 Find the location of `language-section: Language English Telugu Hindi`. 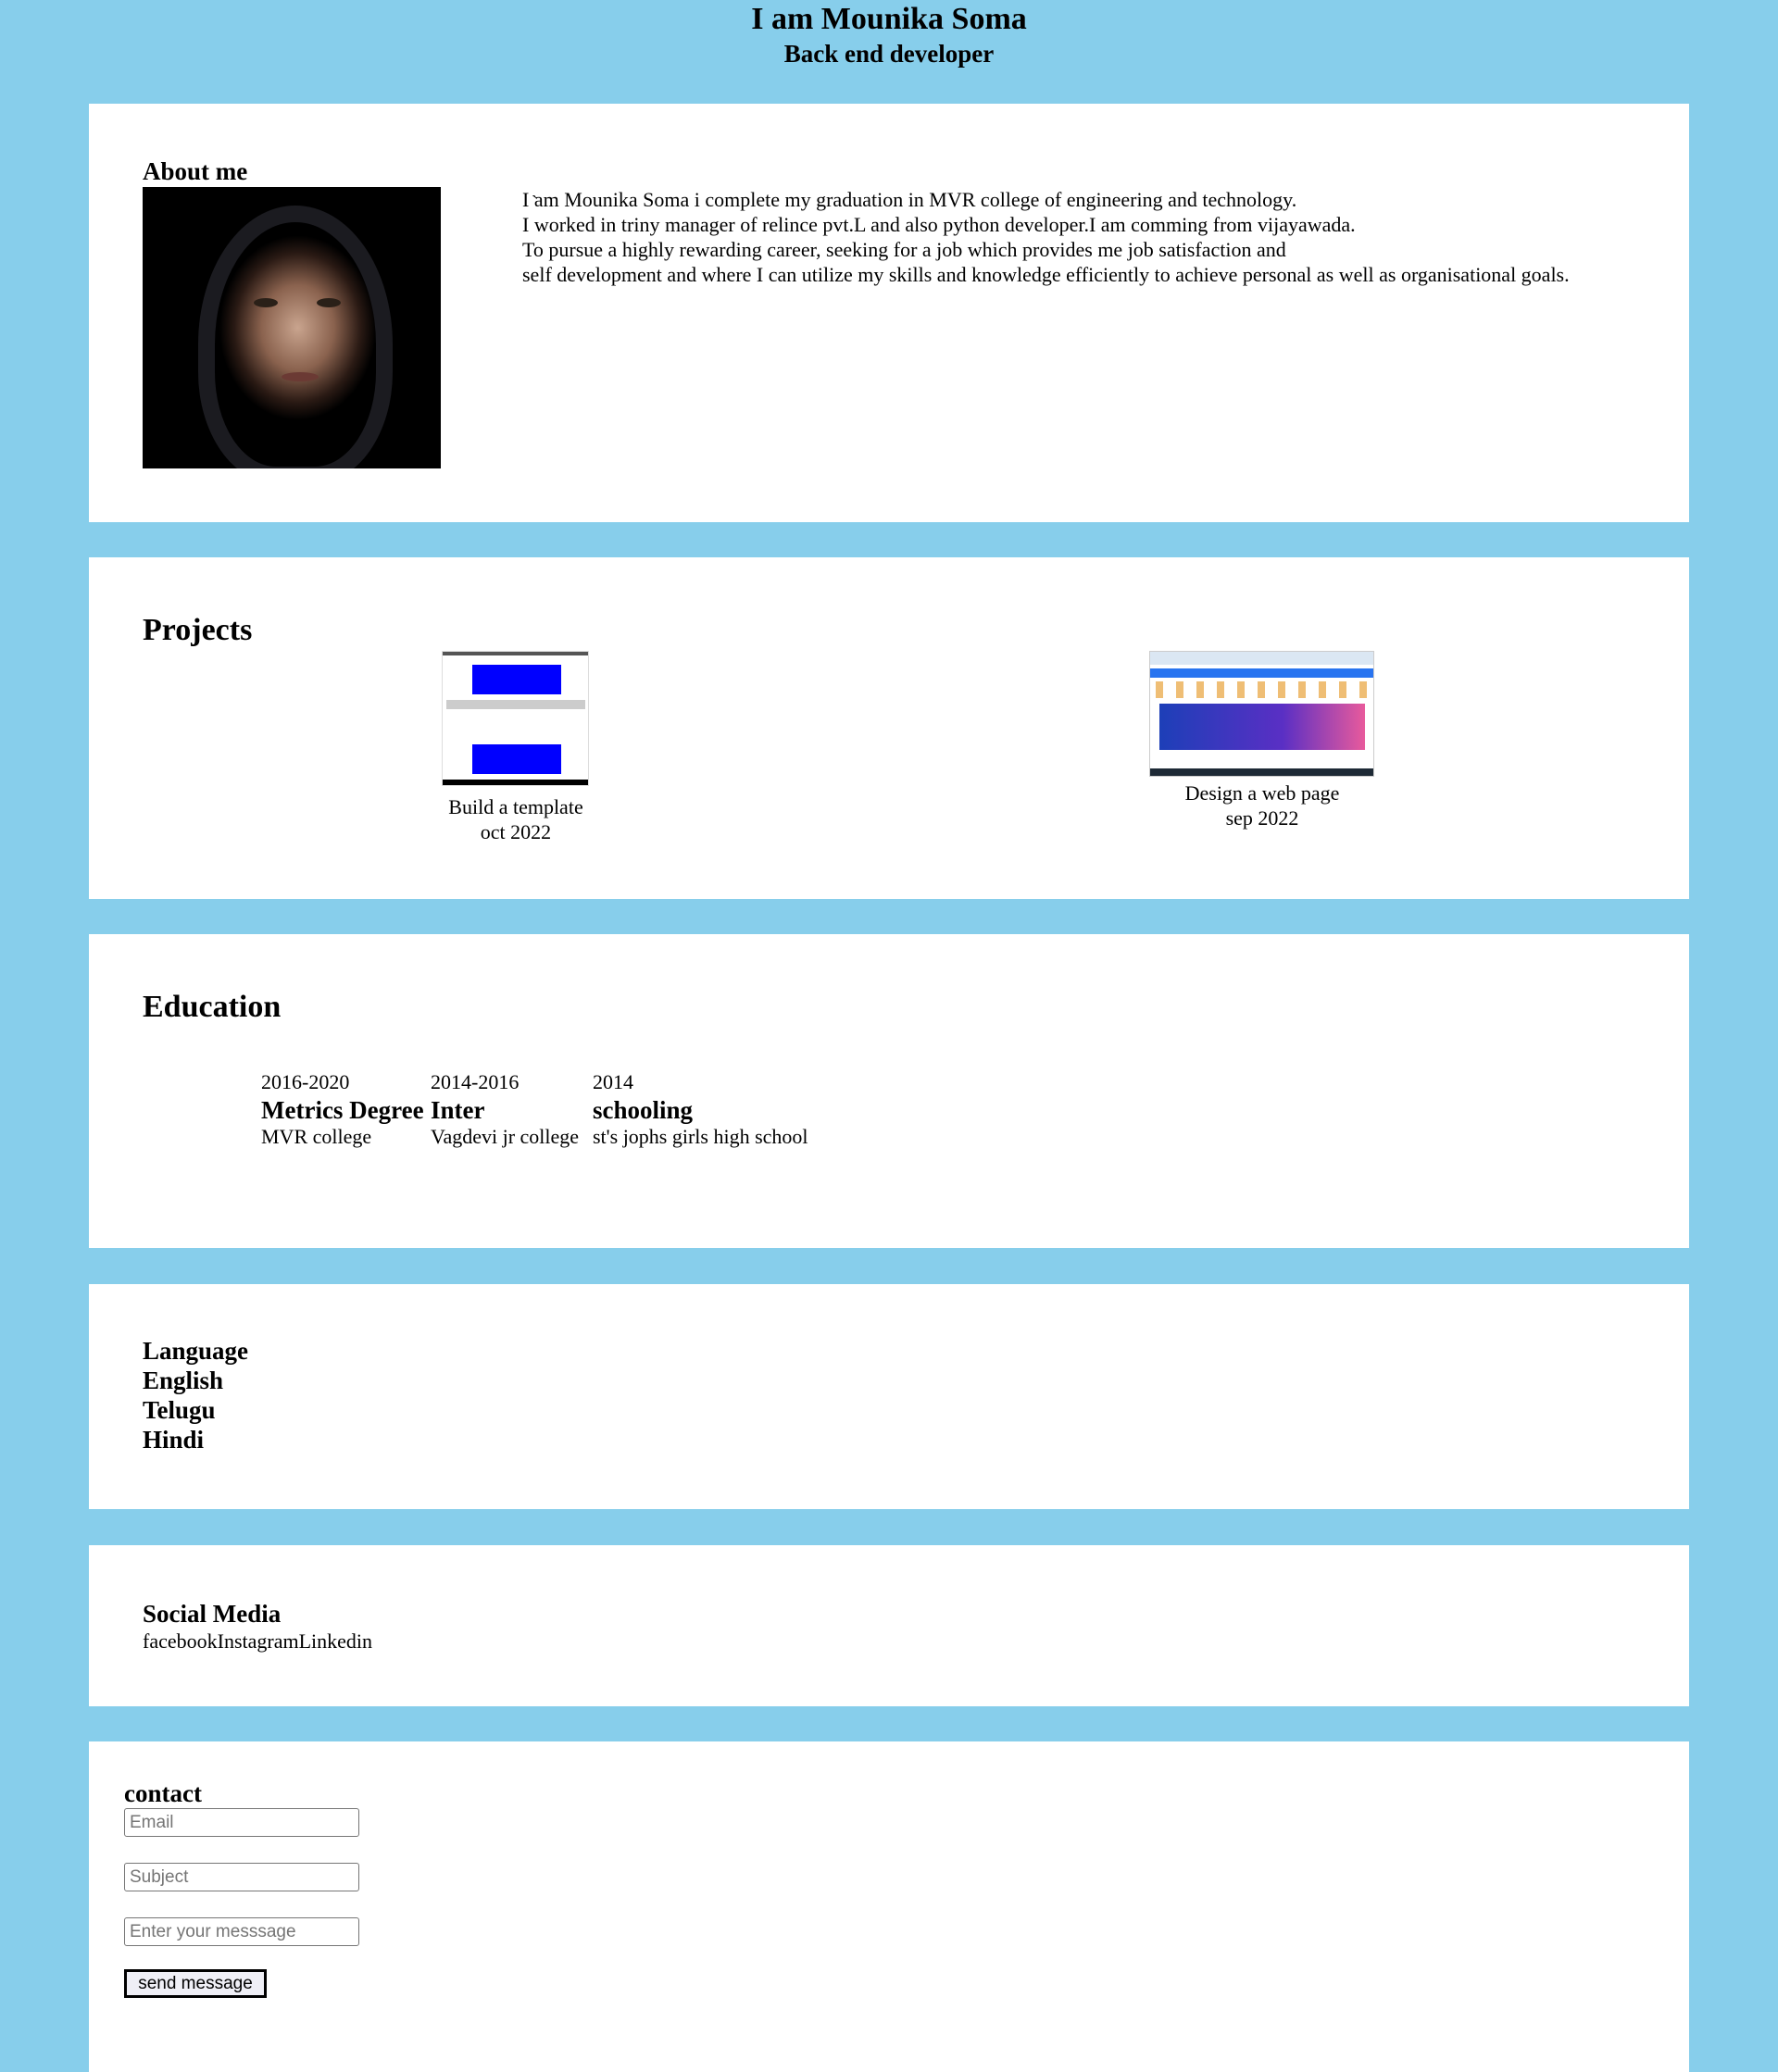

language-section: Language English Telugu Hindi is located at coordinates (889, 1396).